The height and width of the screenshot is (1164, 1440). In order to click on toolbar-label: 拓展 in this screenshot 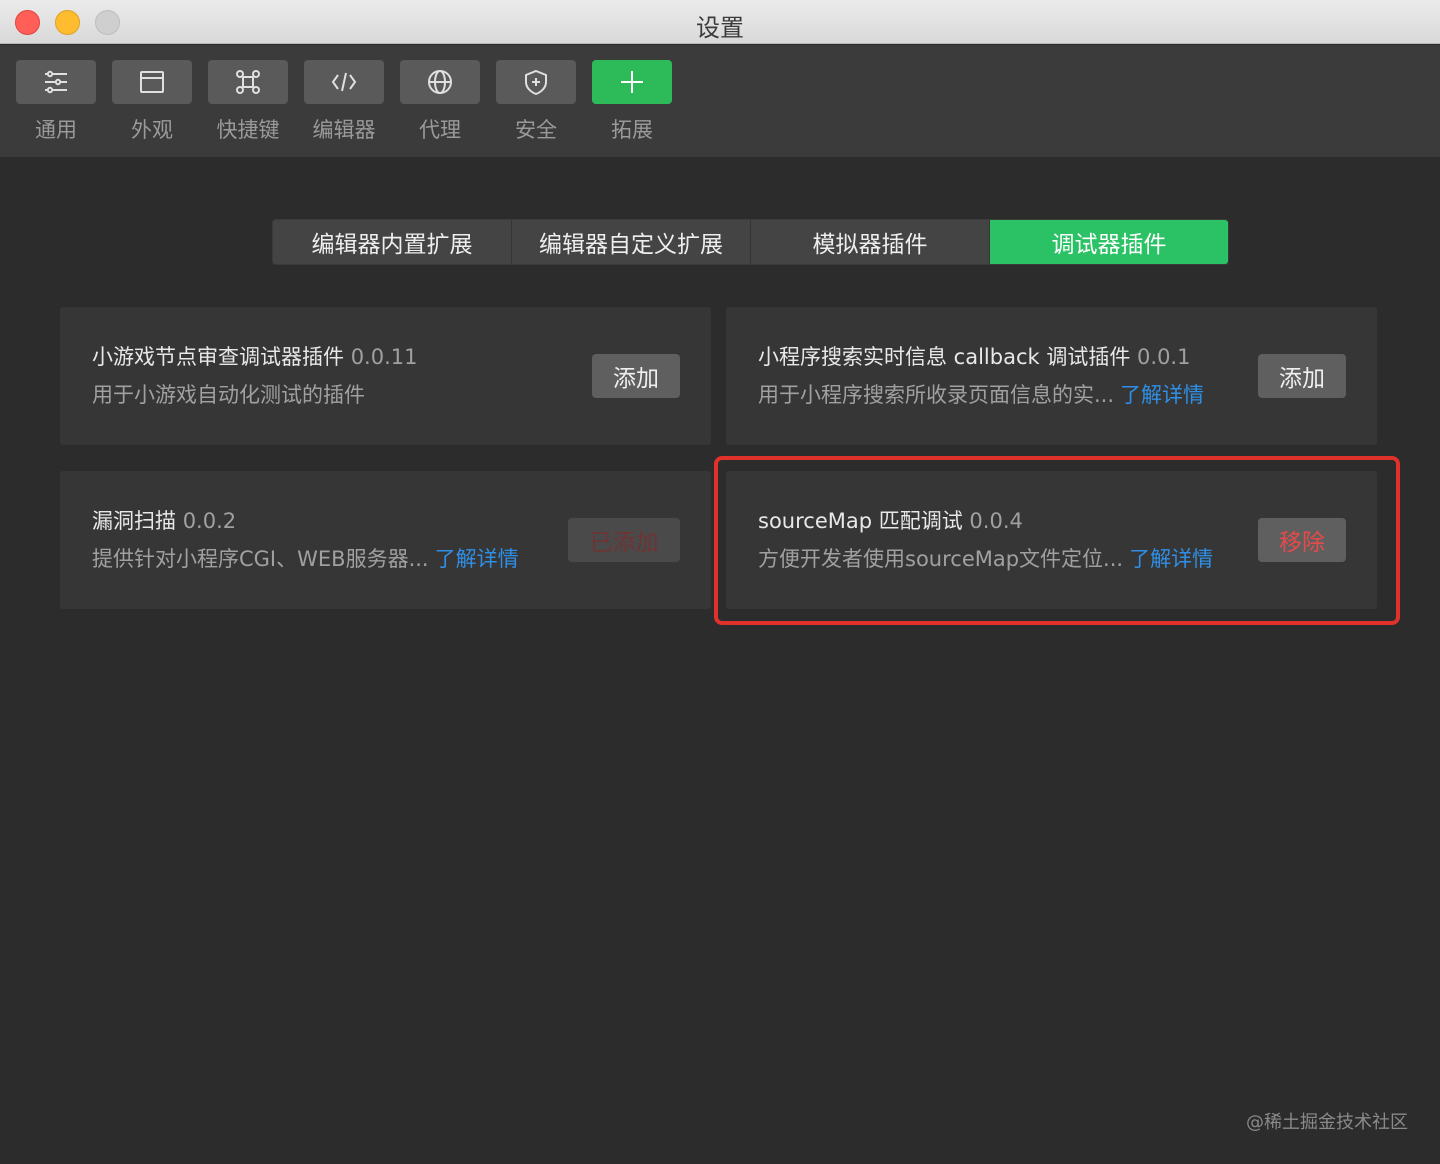, I will do `click(632, 130)`.